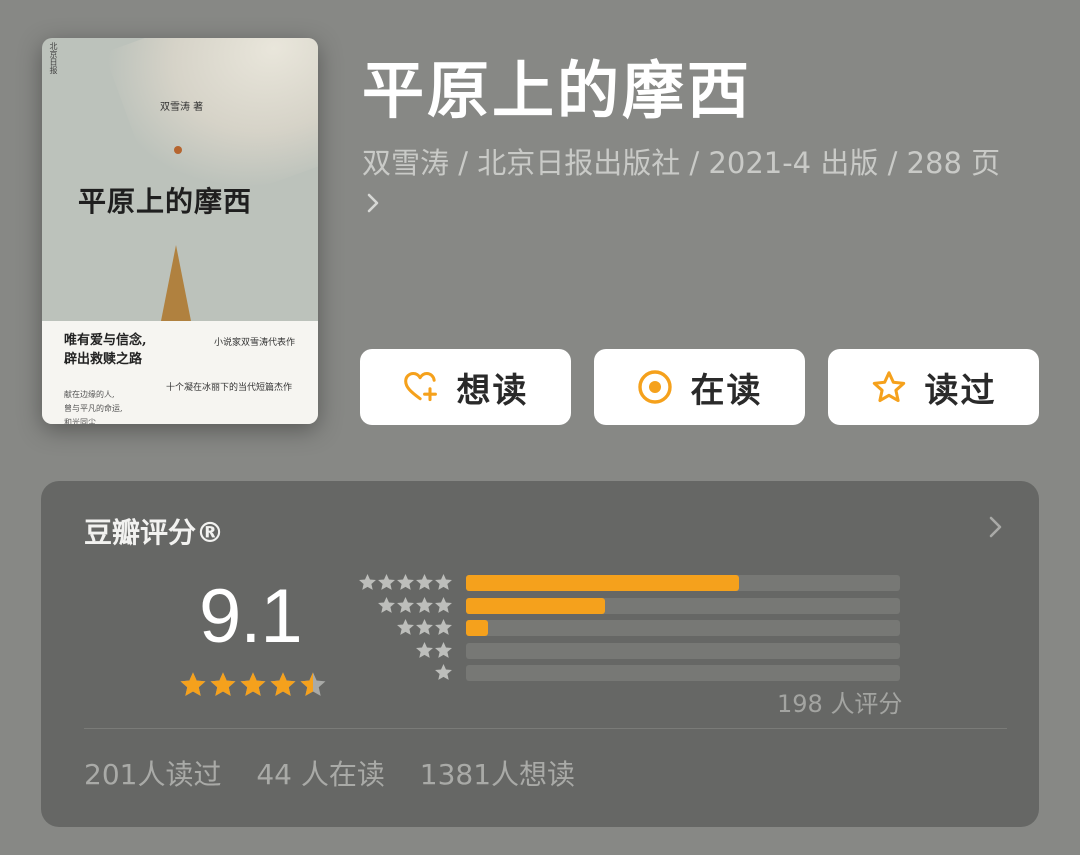  Describe the element at coordinates (682, 182) in the screenshot. I see `book-meta: 双雪涛 / 北京日报出版社 / 2021-4 出版 / 288 页` at that location.